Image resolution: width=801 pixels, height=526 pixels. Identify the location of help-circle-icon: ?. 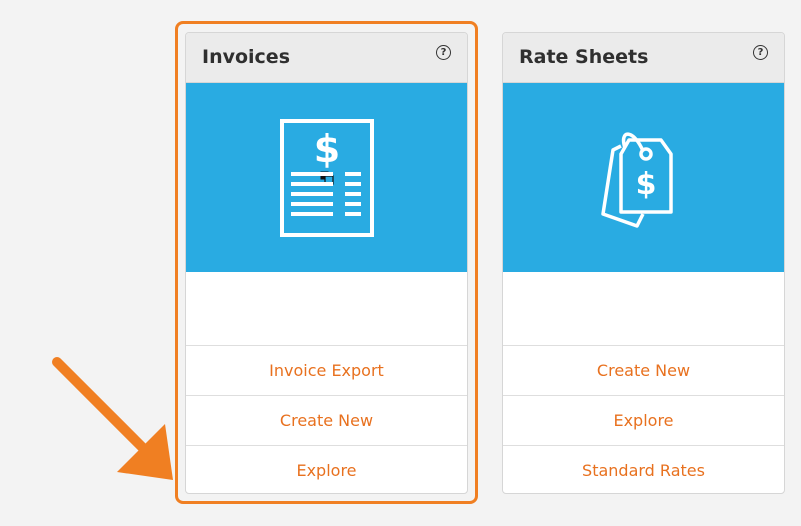
(760, 52).